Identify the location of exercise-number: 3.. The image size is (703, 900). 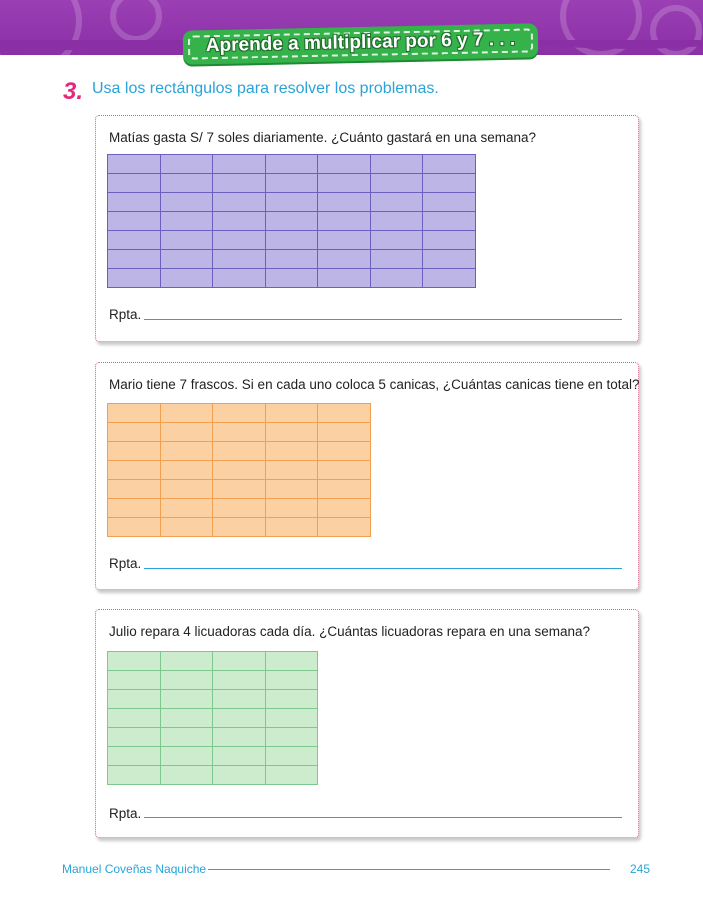
(73, 91).